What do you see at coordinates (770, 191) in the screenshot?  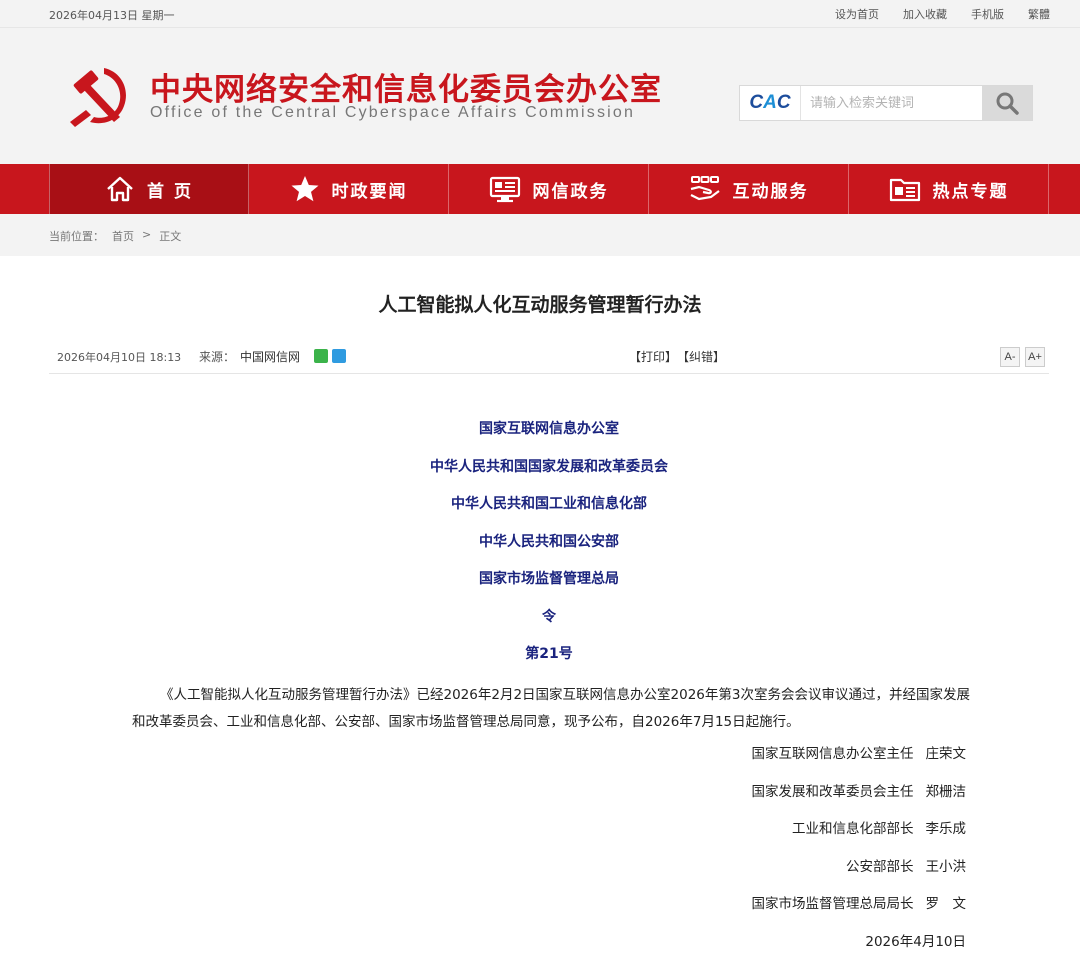 I see `nav-item-label: 互动服务` at bounding box center [770, 191].